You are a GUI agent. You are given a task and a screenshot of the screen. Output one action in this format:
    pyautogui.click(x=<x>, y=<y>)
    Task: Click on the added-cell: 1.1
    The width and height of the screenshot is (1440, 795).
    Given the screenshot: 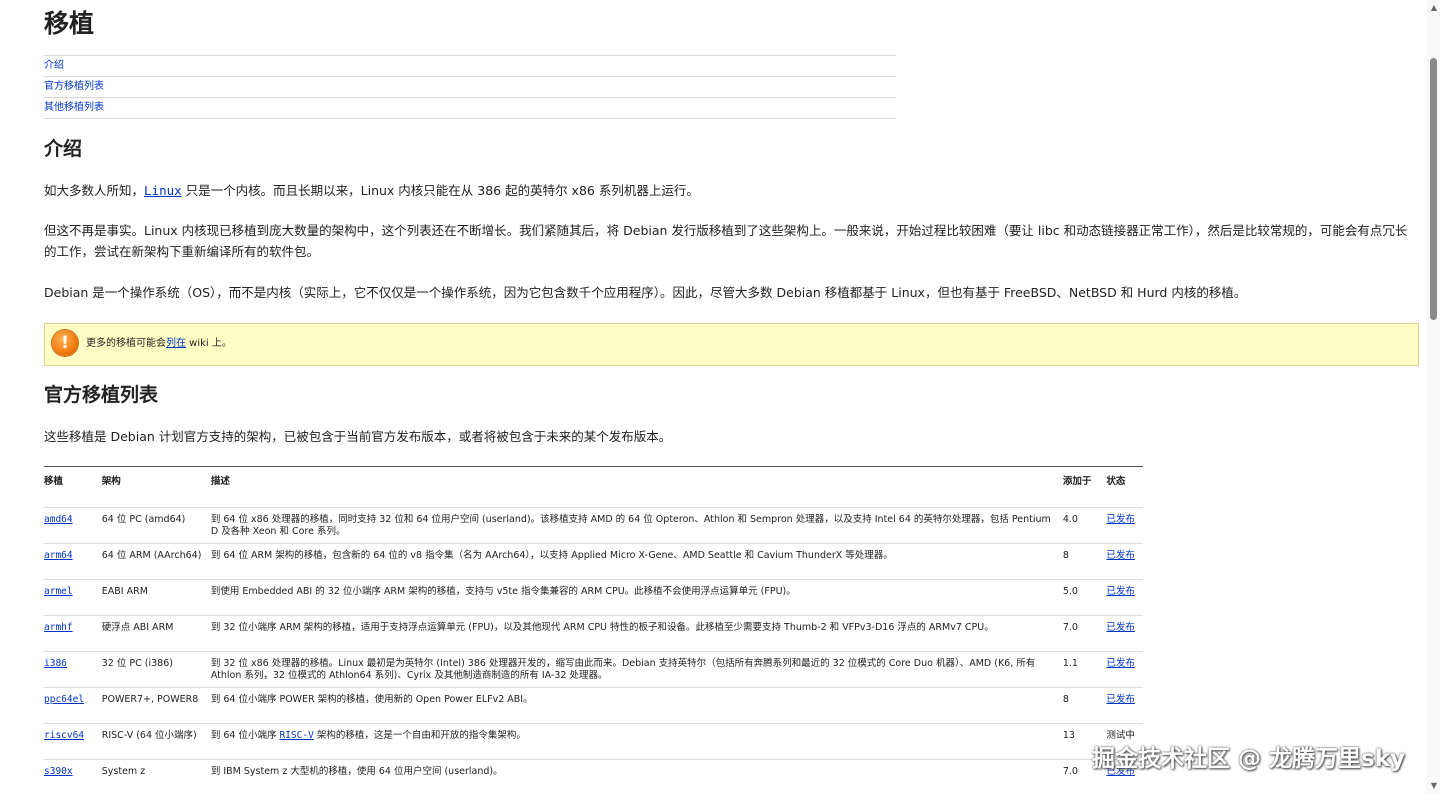 What is the action you would take?
    pyautogui.click(x=1085, y=670)
    